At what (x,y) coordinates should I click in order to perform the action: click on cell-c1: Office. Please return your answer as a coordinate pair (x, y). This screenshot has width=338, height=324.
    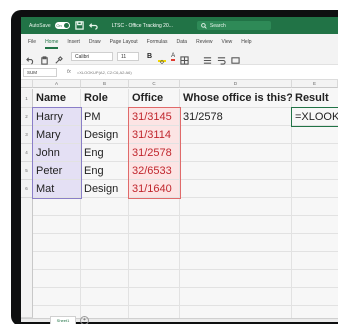
    Looking at the image, I should click on (154, 98).